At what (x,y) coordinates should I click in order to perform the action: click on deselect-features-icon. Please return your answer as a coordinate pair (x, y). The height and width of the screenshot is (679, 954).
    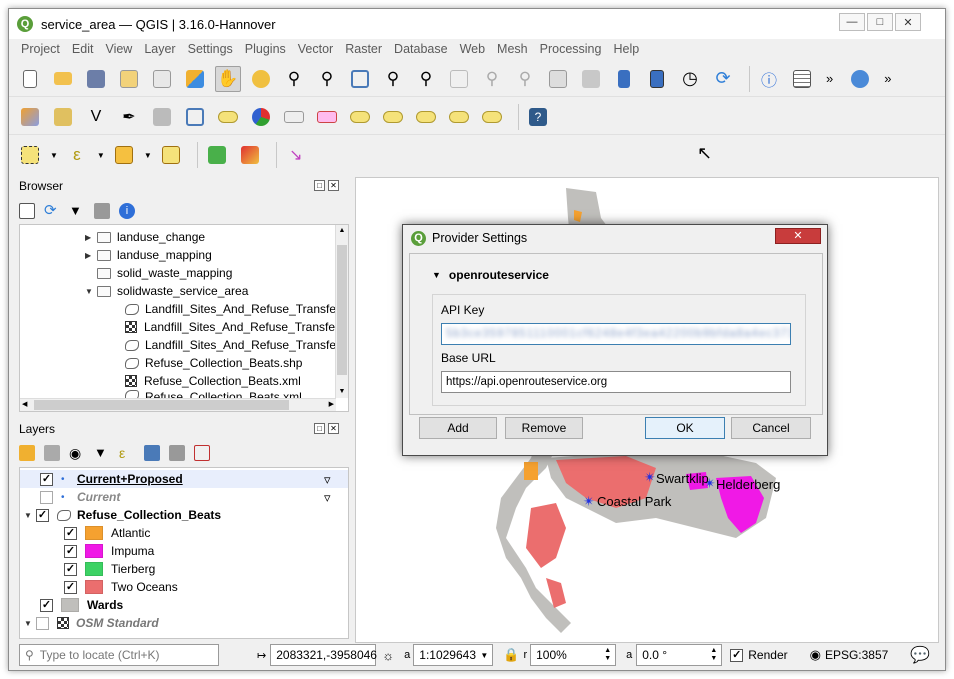
    Looking at the image, I should click on (124, 155).